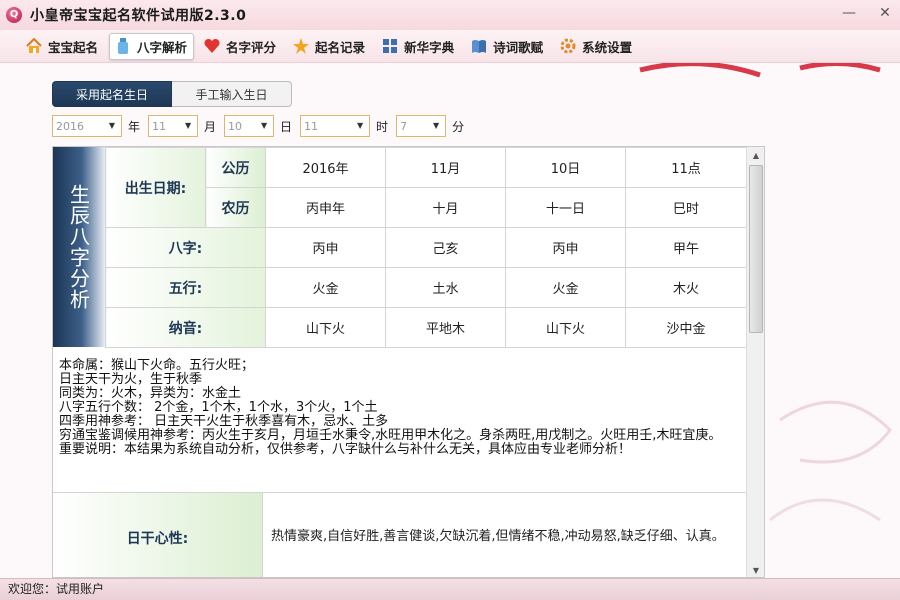  Describe the element at coordinates (158, 535) in the screenshot. I see `rigan-label: 日干心性:` at that location.